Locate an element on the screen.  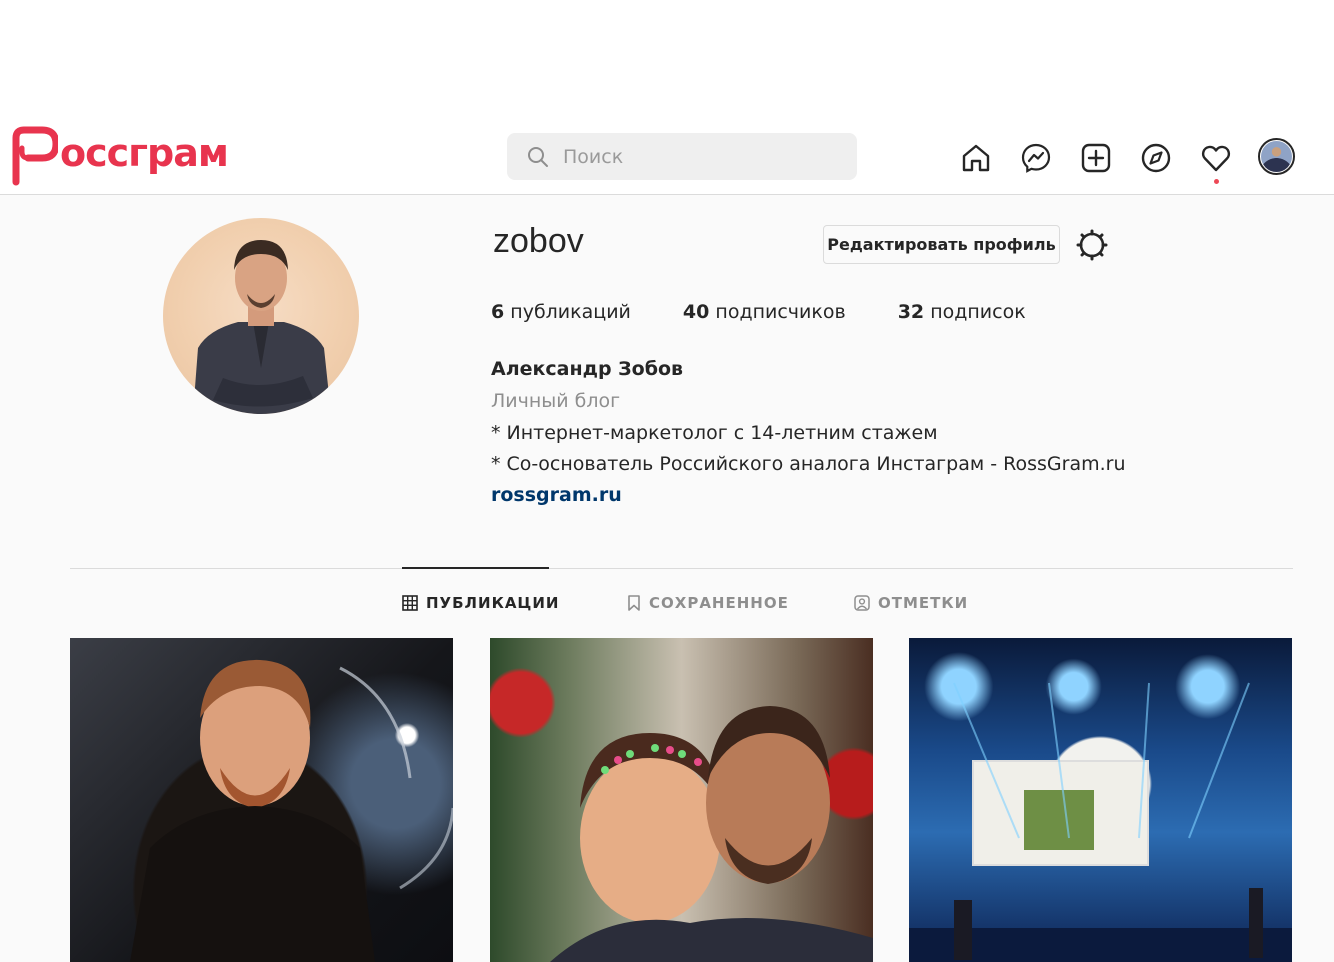
tagged-icon is located at coordinates (862, 603).